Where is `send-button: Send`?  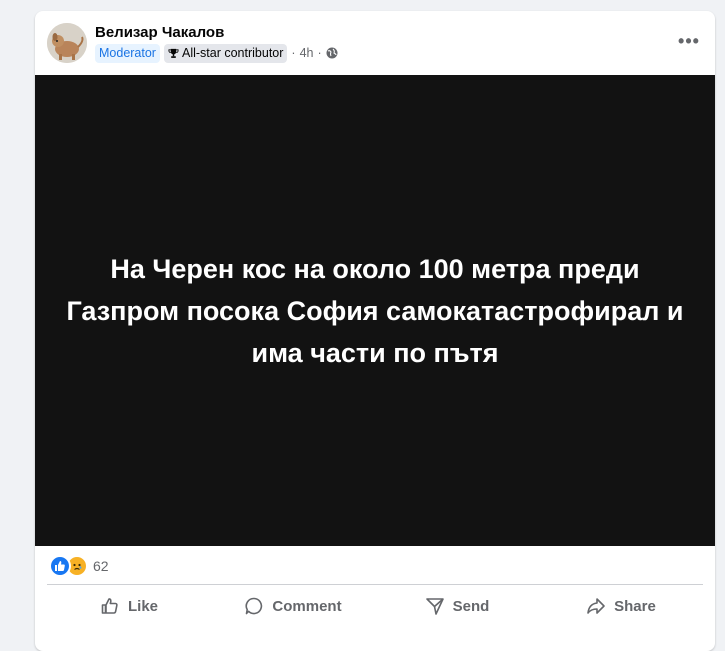
send-button: Send is located at coordinates (457, 606).